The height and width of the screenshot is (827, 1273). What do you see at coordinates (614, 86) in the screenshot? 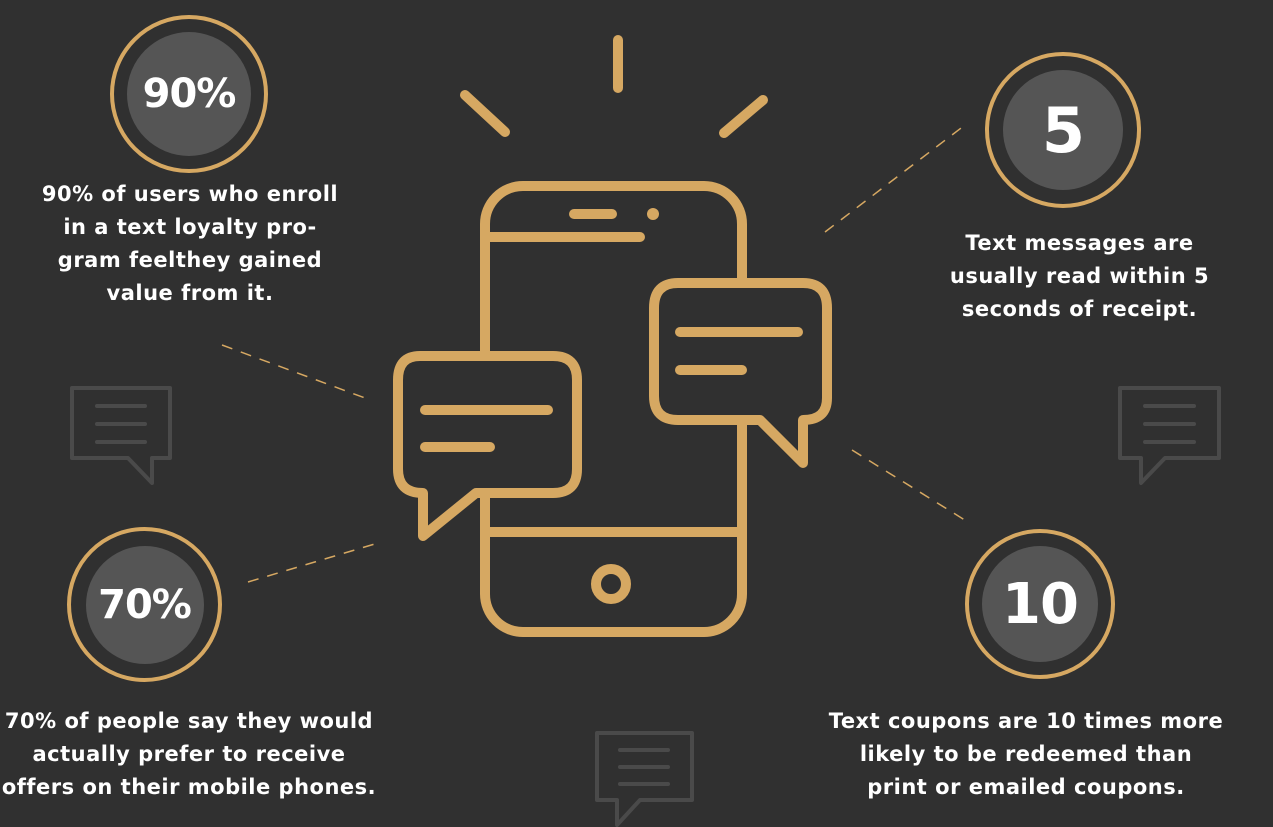
I see `radiating-rays` at bounding box center [614, 86].